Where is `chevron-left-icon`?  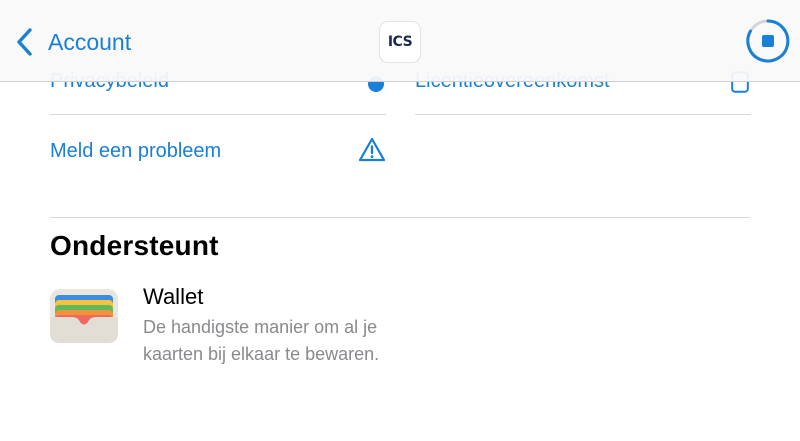 chevron-left-icon is located at coordinates (24, 42).